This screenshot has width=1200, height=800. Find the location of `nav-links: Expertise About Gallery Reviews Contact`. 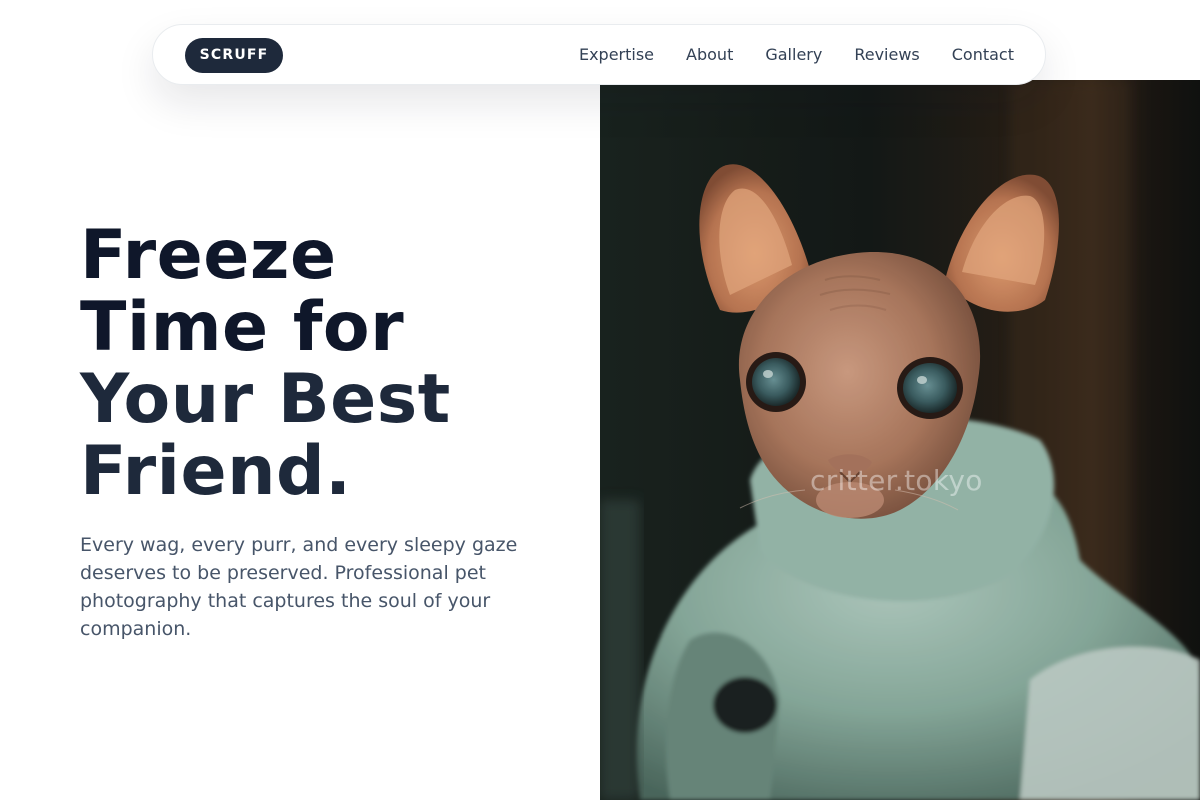

nav-links: Expertise About Gallery Reviews Contact is located at coordinates (796, 54).